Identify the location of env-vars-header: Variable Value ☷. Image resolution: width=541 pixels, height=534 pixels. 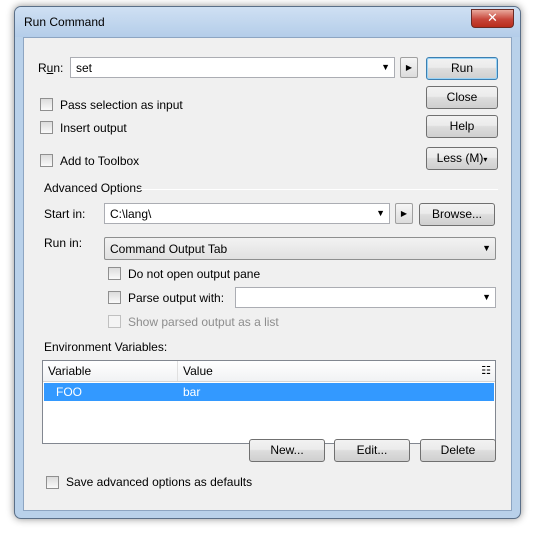
(269, 371).